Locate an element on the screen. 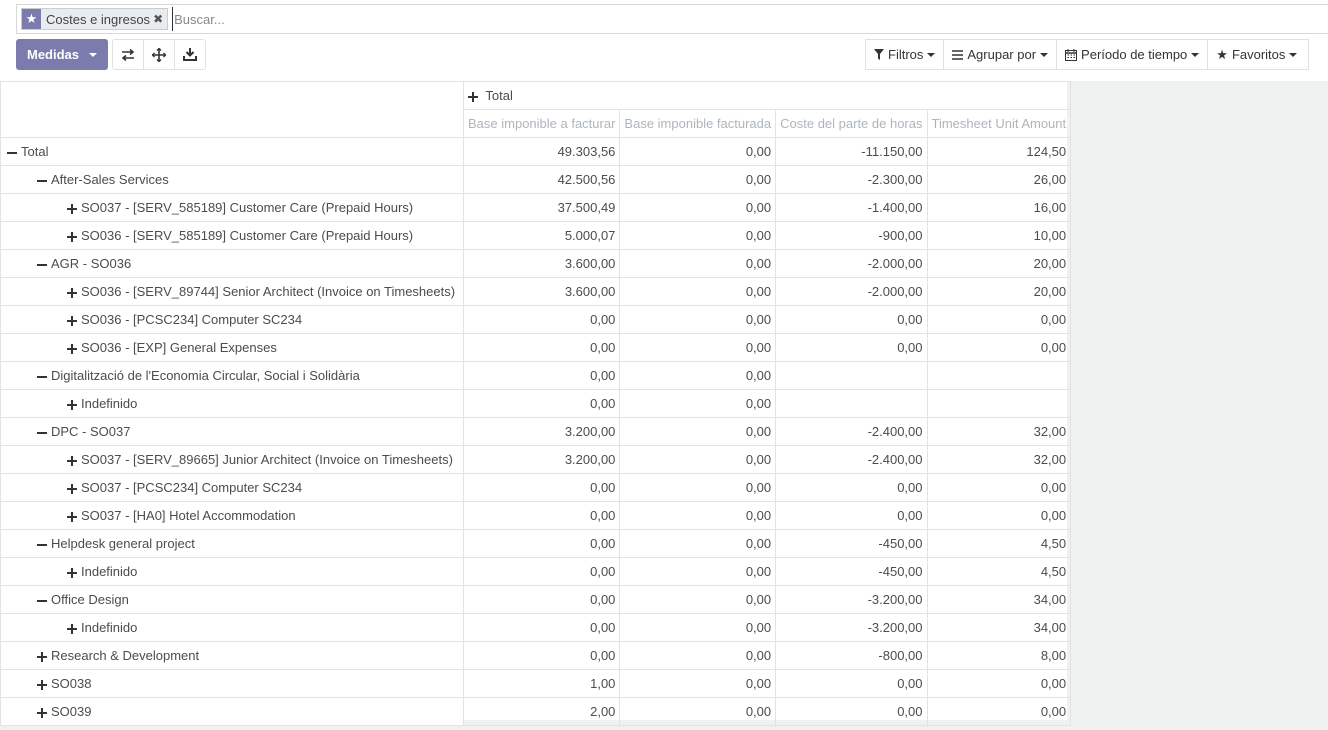 This screenshot has height=730, width=1328. search-input is located at coordinates (472, 19).